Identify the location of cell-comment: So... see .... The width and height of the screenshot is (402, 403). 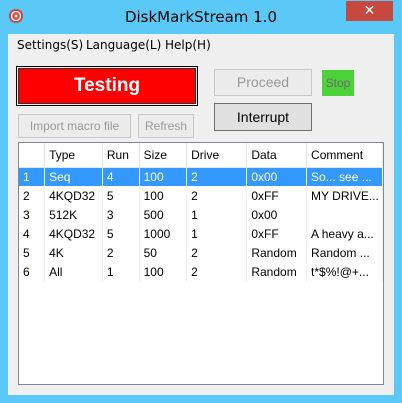
(344, 176).